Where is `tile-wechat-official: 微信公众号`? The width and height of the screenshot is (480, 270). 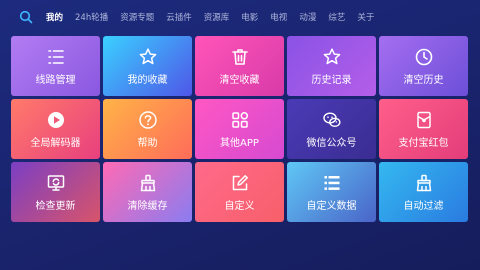 tile-wechat-official: 微信公众号 is located at coordinates (331, 129).